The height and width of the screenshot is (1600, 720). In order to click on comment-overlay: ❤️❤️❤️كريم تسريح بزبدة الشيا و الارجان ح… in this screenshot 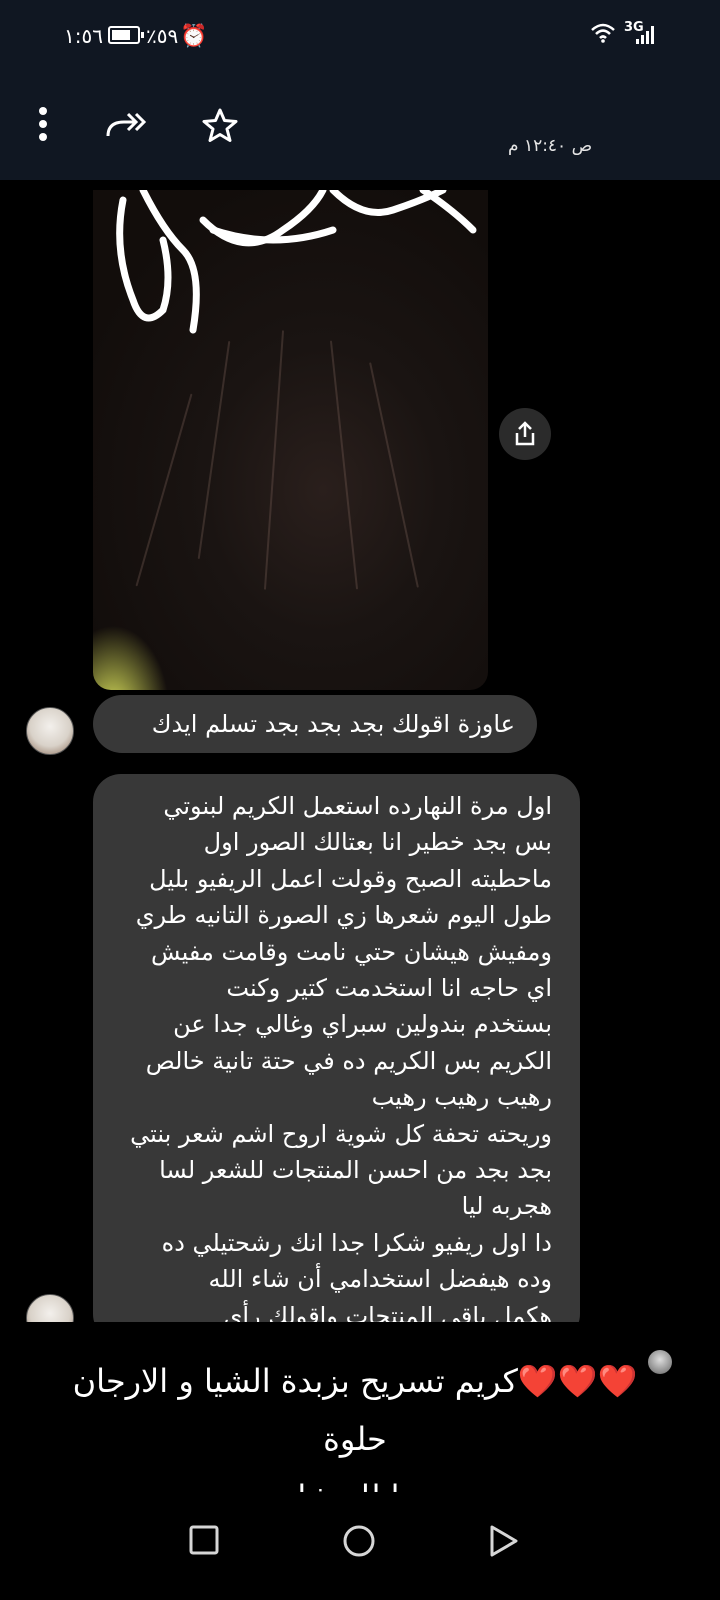, I will do `click(360, 1419)`.